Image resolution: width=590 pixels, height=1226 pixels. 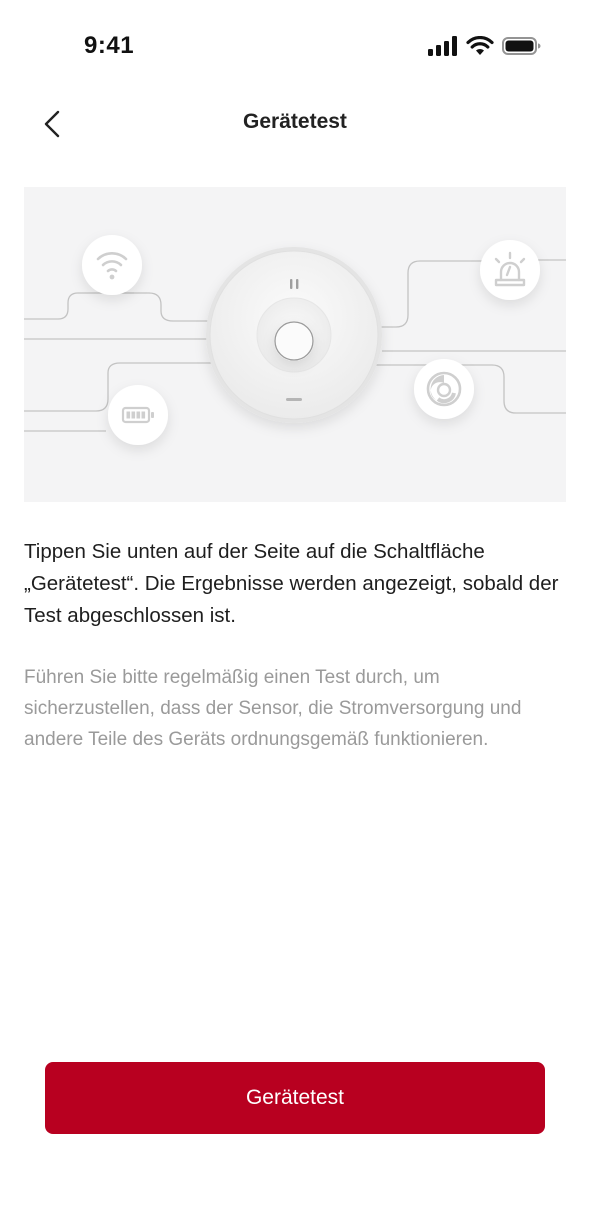 What do you see at coordinates (294, 335) in the screenshot?
I see `smoke-detector-device` at bounding box center [294, 335].